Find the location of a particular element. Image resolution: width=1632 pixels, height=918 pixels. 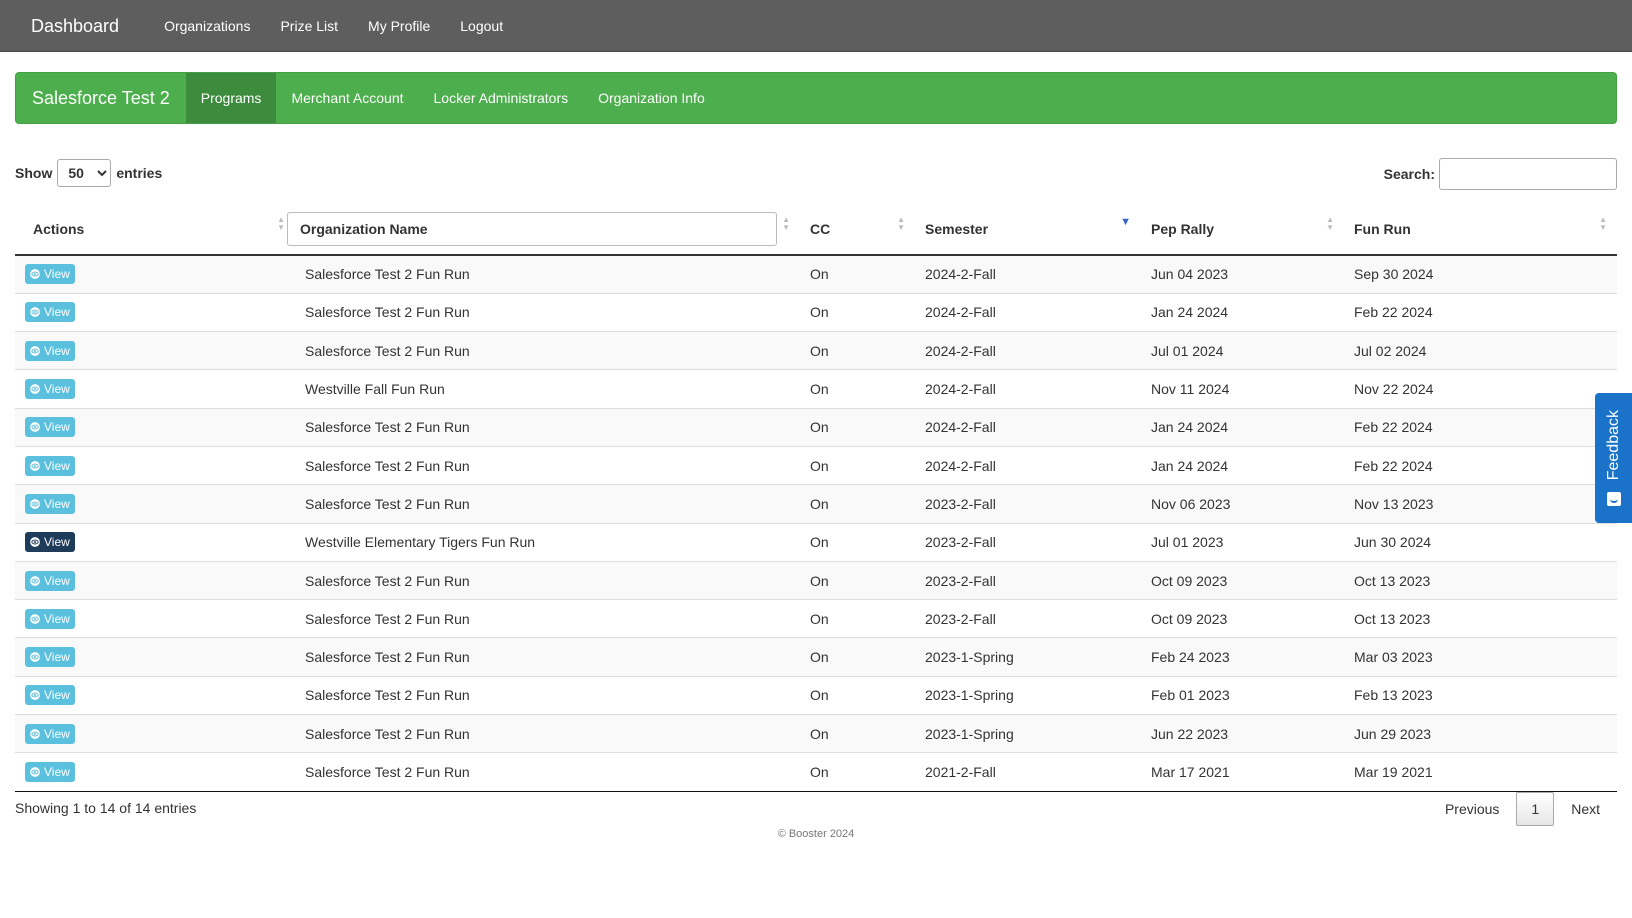

header-actions: Actions ▲ ▼ is located at coordinates (155, 230).